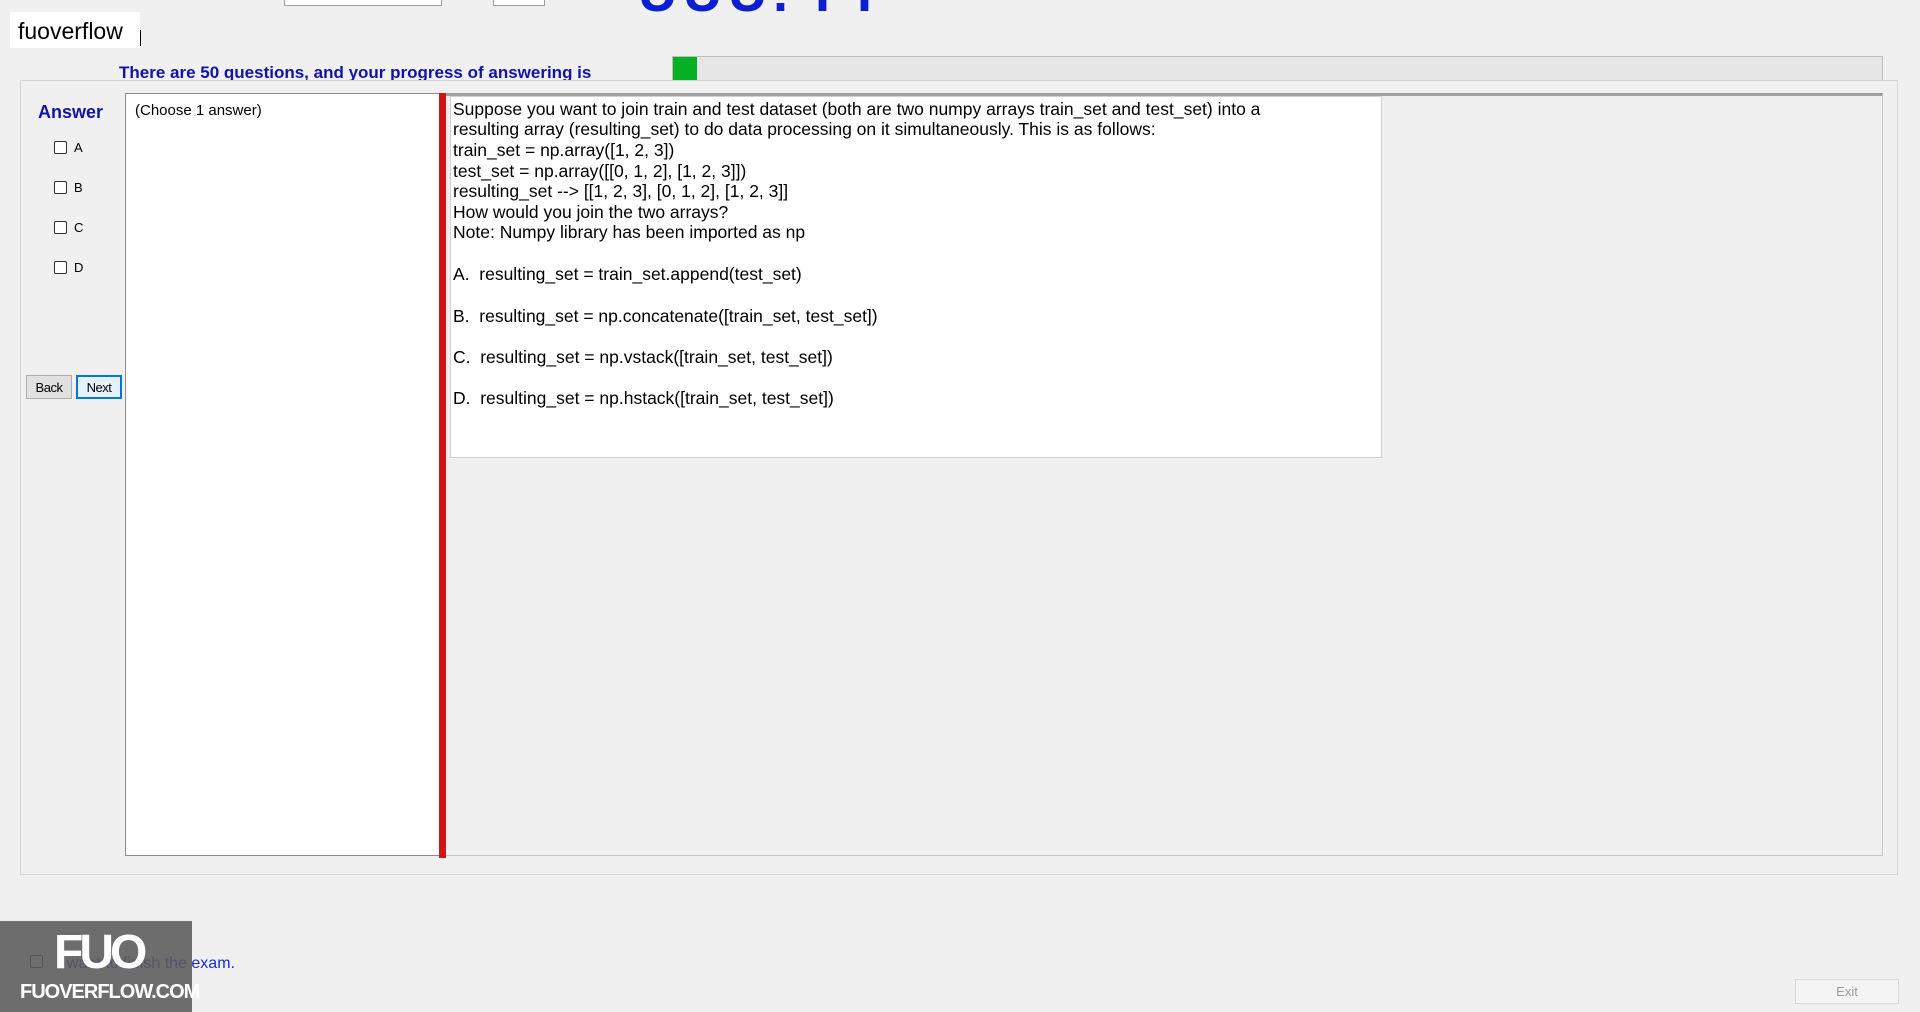 The width and height of the screenshot is (1920, 1012). I want to click on exam-code-clipped: UUU. I I, so click(758, 12).